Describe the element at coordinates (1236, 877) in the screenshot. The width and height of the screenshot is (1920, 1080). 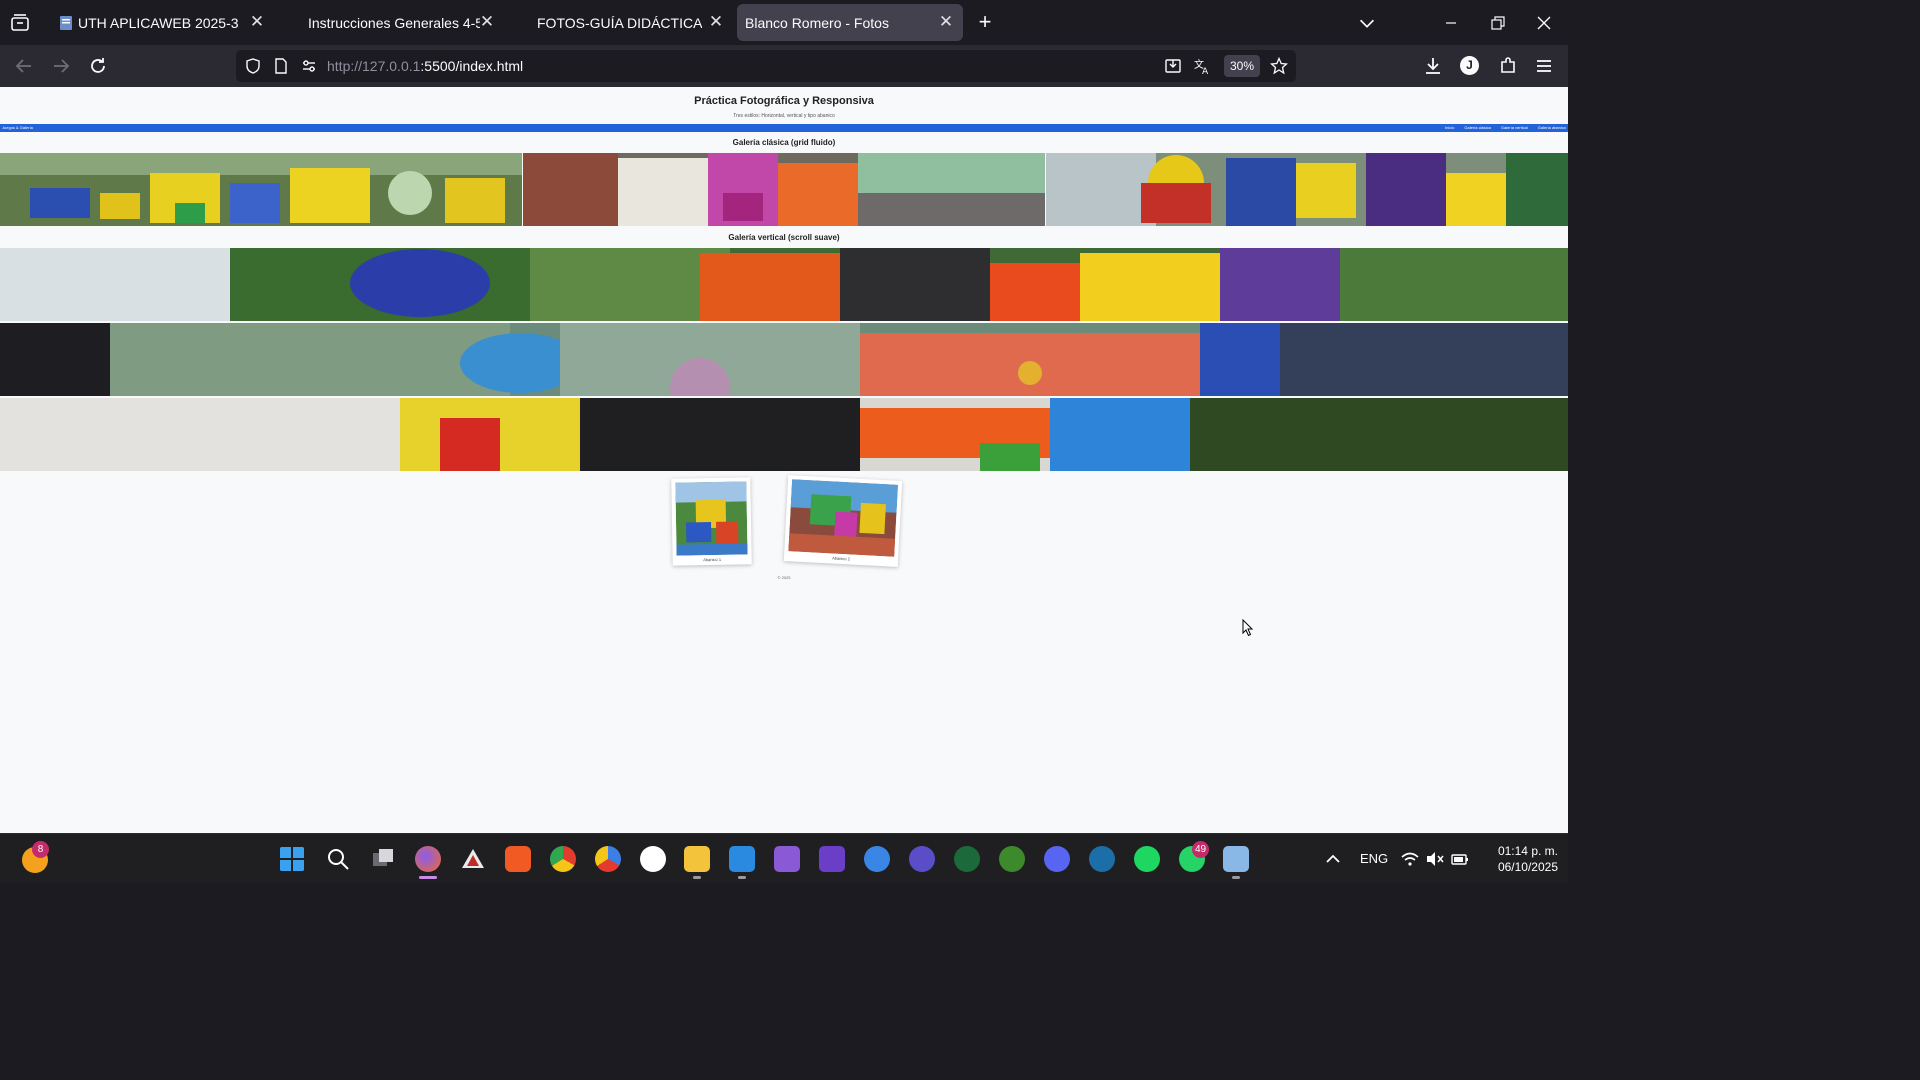
I see `photos-app-indicator` at that location.